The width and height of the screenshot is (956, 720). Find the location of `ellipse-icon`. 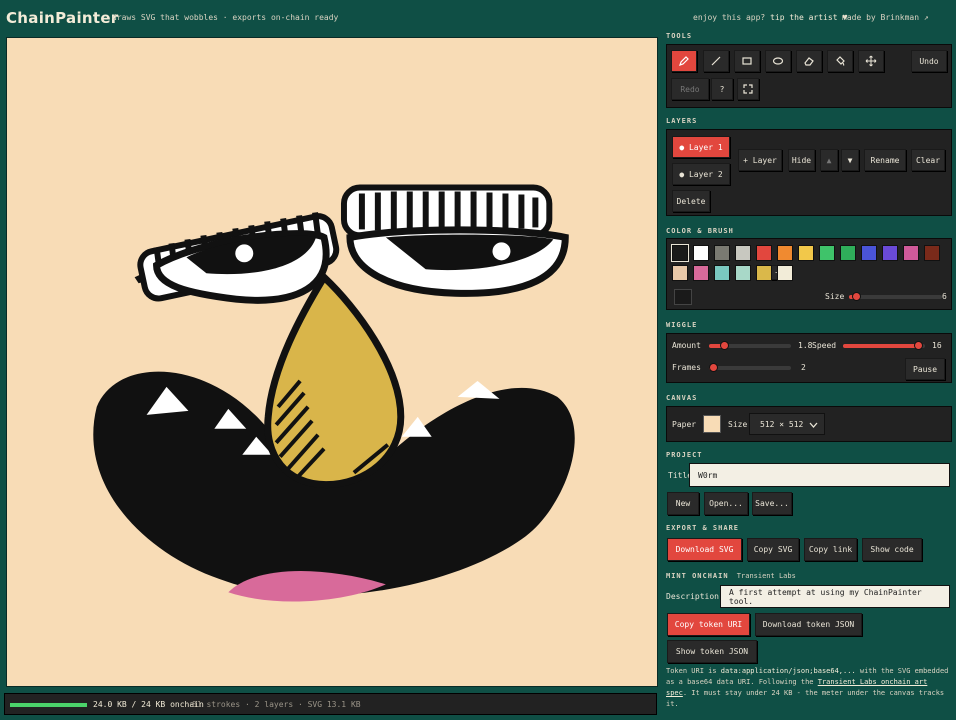

ellipse-icon is located at coordinates (778, 61).